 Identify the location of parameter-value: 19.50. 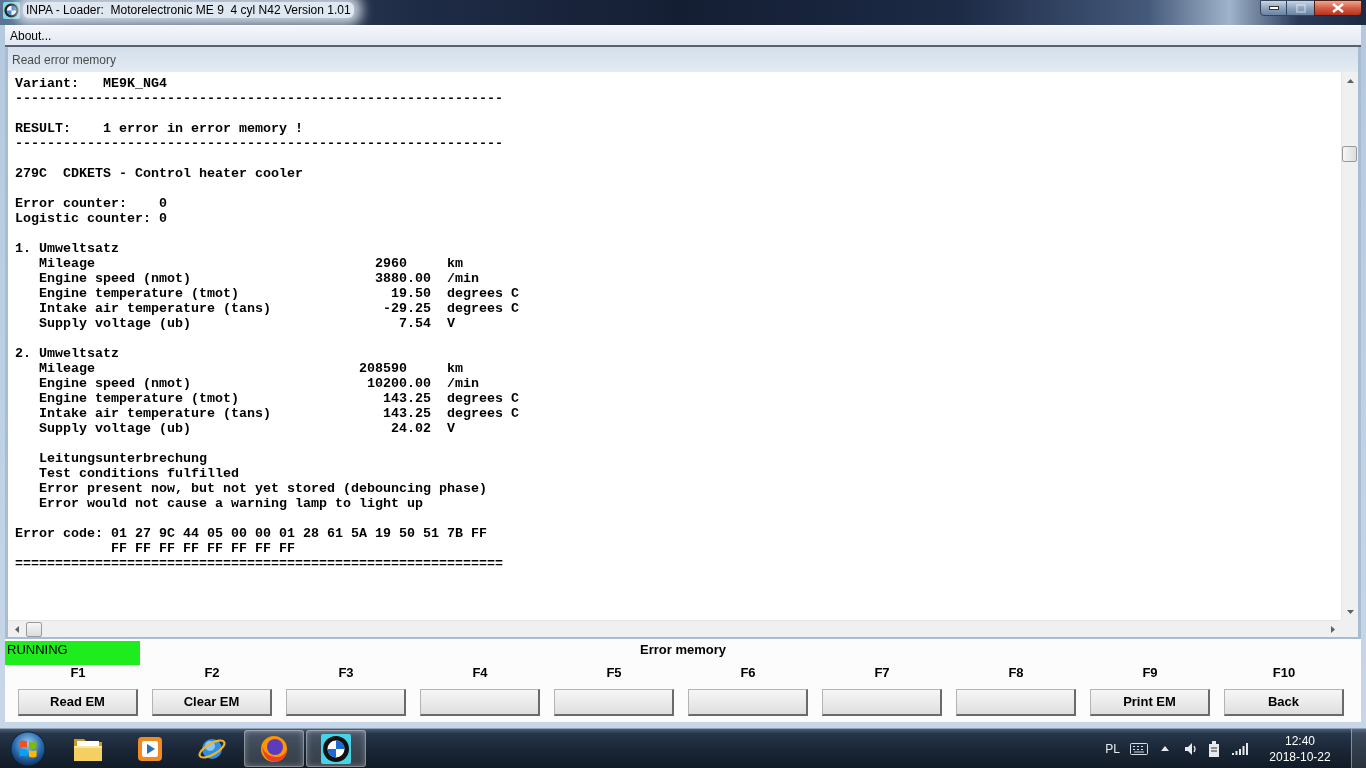
(411, 293).